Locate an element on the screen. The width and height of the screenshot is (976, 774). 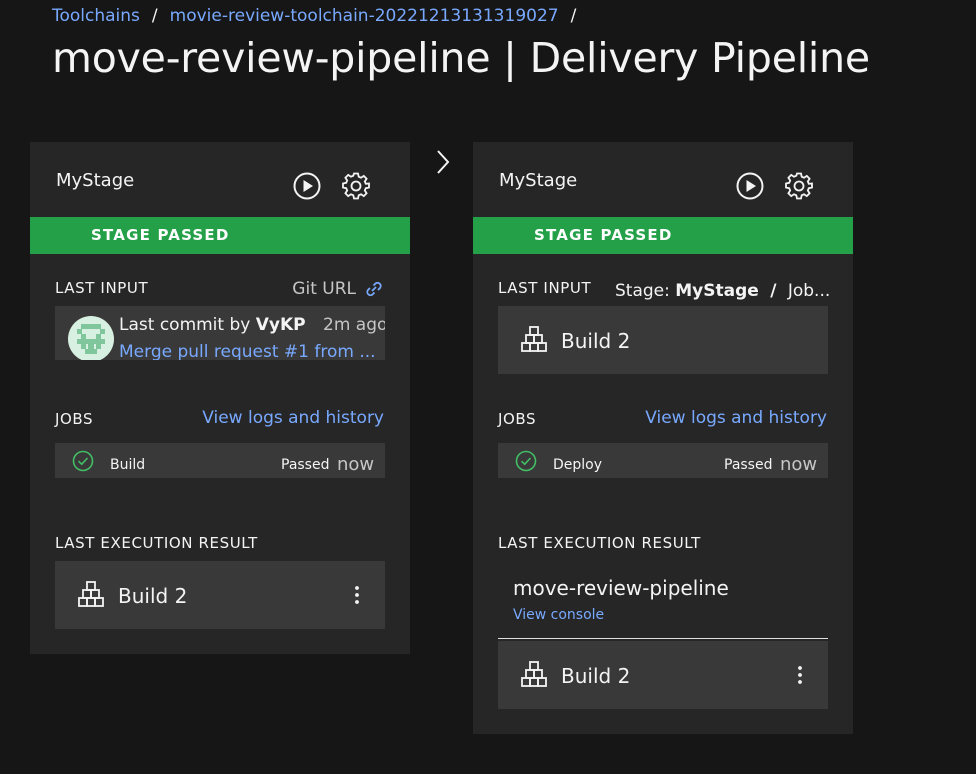
link-icon is located at coordinates (374, 289).